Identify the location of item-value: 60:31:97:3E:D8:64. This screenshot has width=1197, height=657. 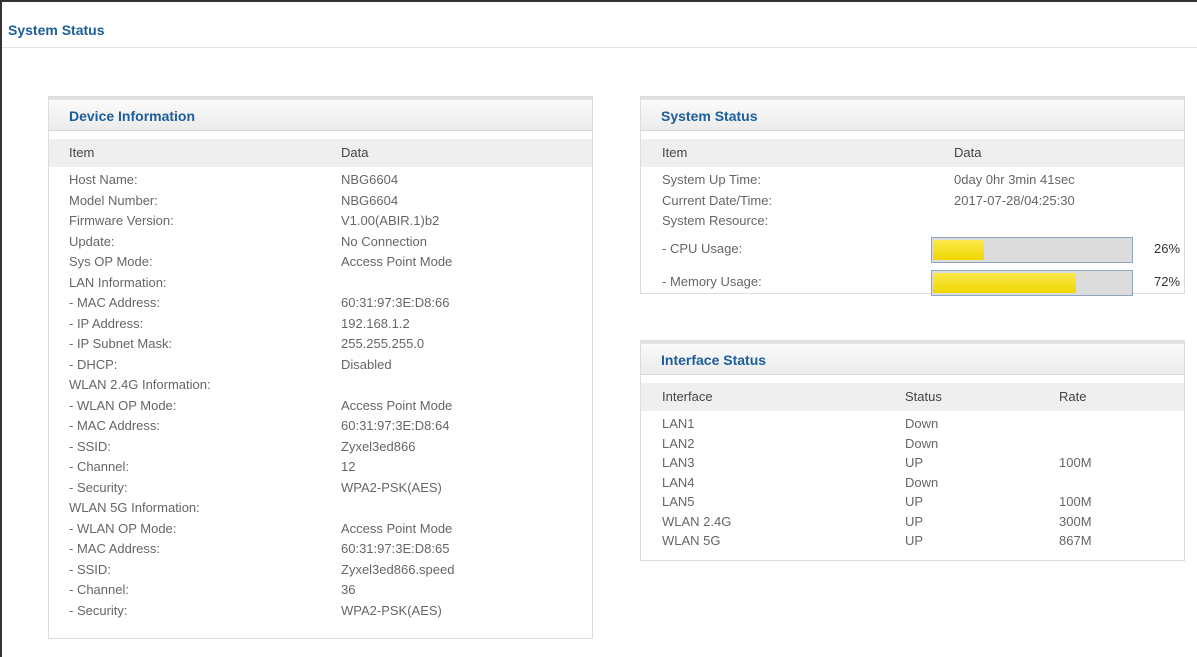
(395, 425).